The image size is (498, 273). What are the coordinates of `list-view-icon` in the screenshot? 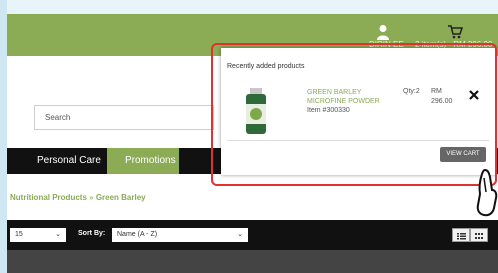 It's located at (461, 236).